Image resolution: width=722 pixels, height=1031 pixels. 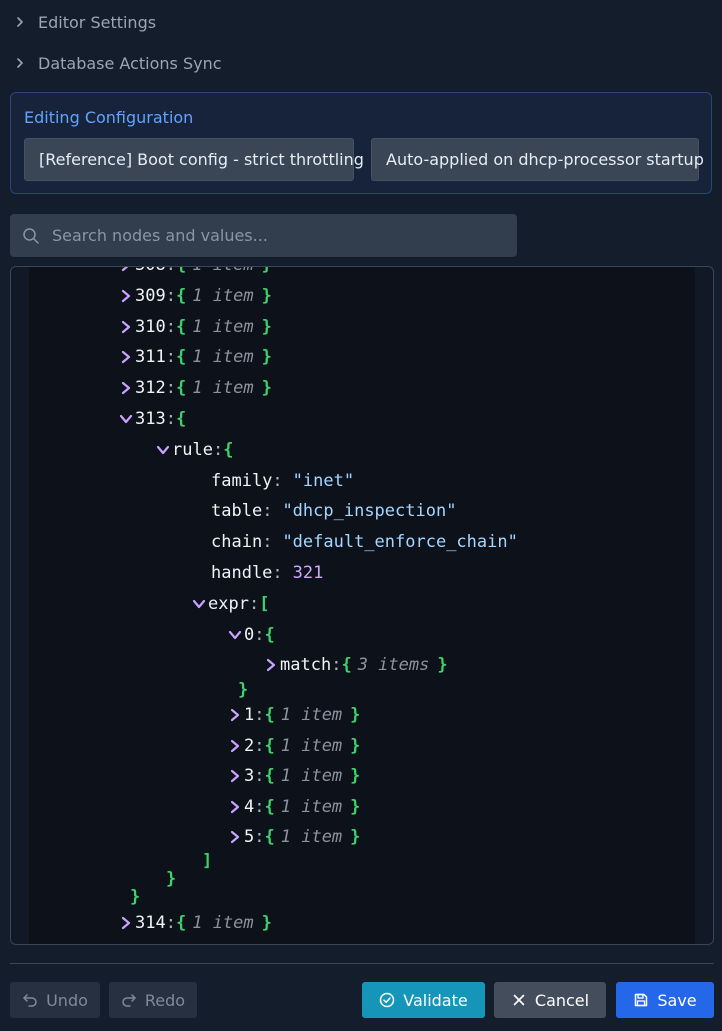 I want to click on tree-node-match: match:{3 items}, so click(x=356, y=665).